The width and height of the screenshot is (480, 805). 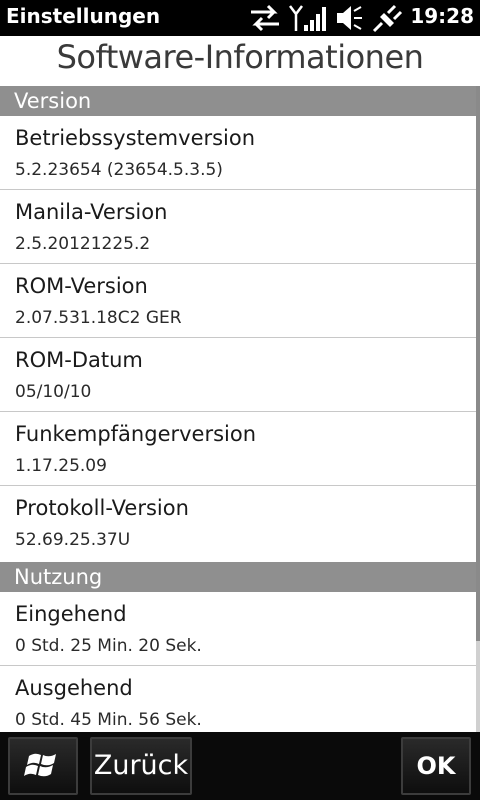 I want to click on item-label: Betriebssystemversion, so click(x=135, y=138).